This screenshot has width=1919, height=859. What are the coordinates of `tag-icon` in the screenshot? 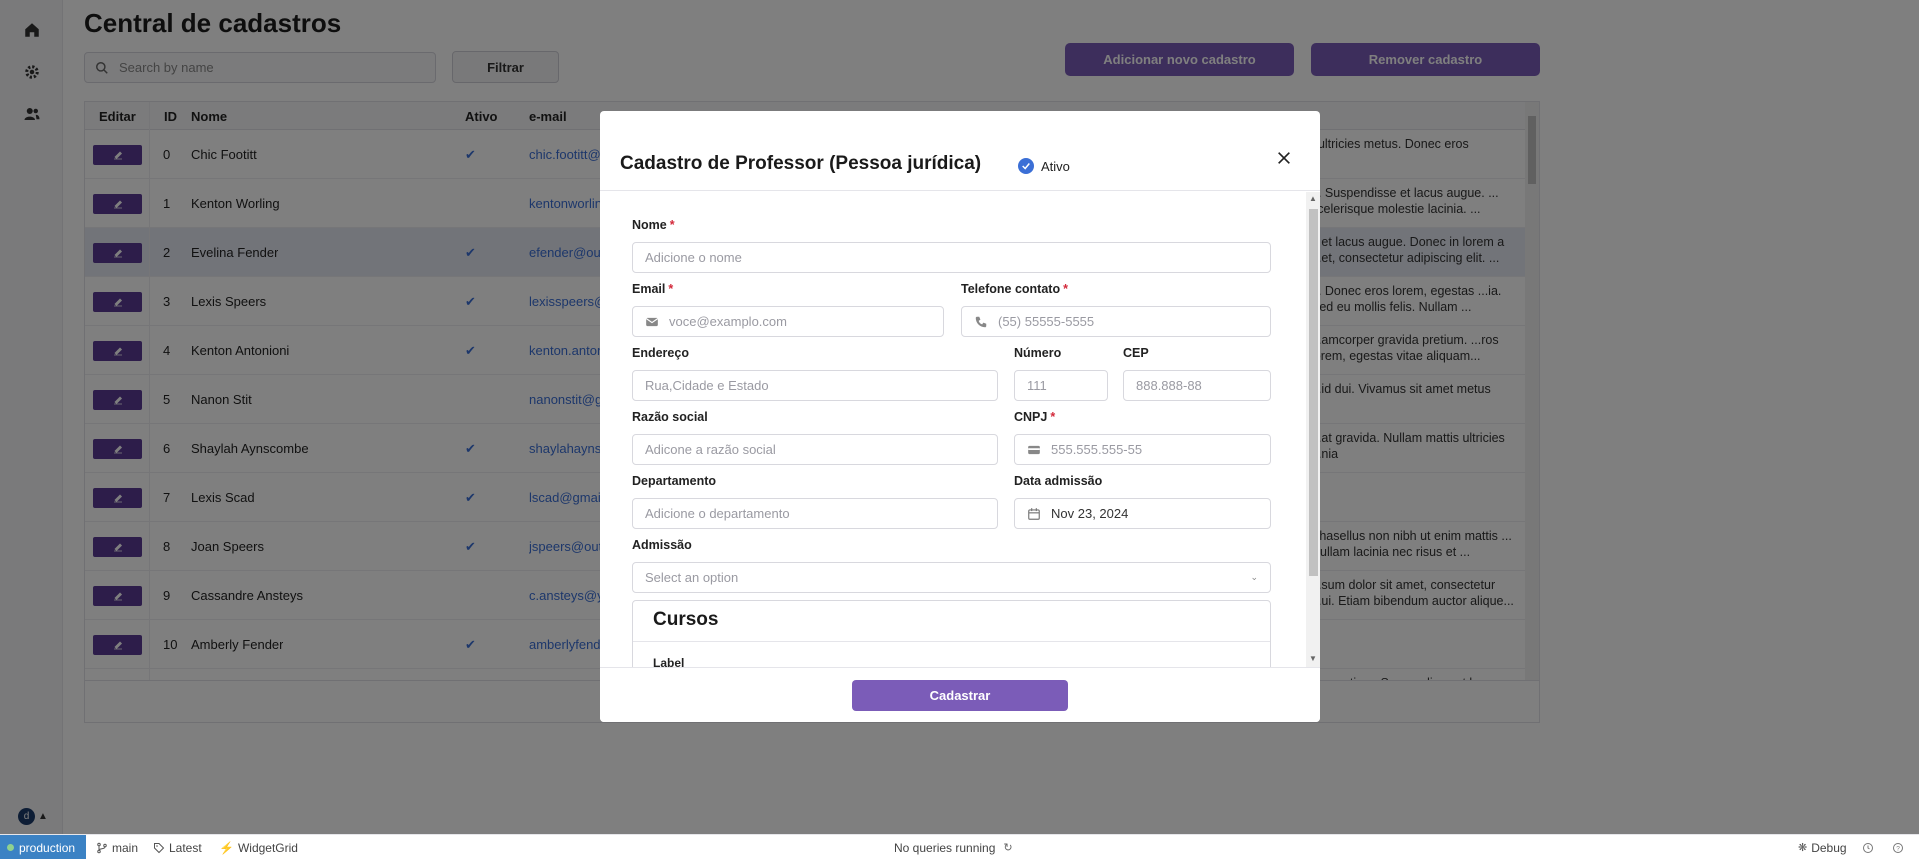 It's located at (159, 847).